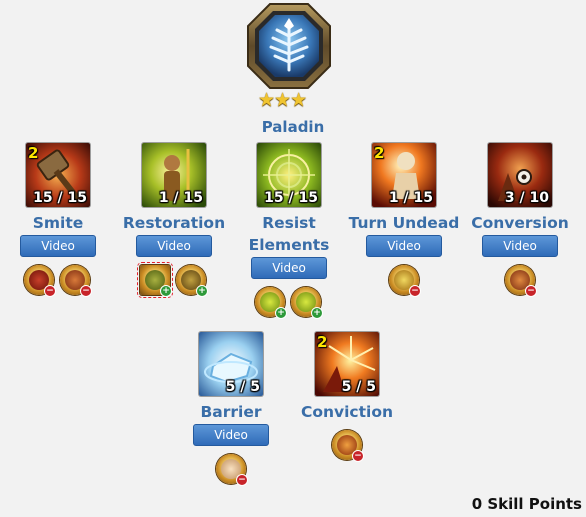 The width and height of the screenshot is (586, 517). I want to click on restoration-skill-icon: 1 / 15, so click(174, 175).